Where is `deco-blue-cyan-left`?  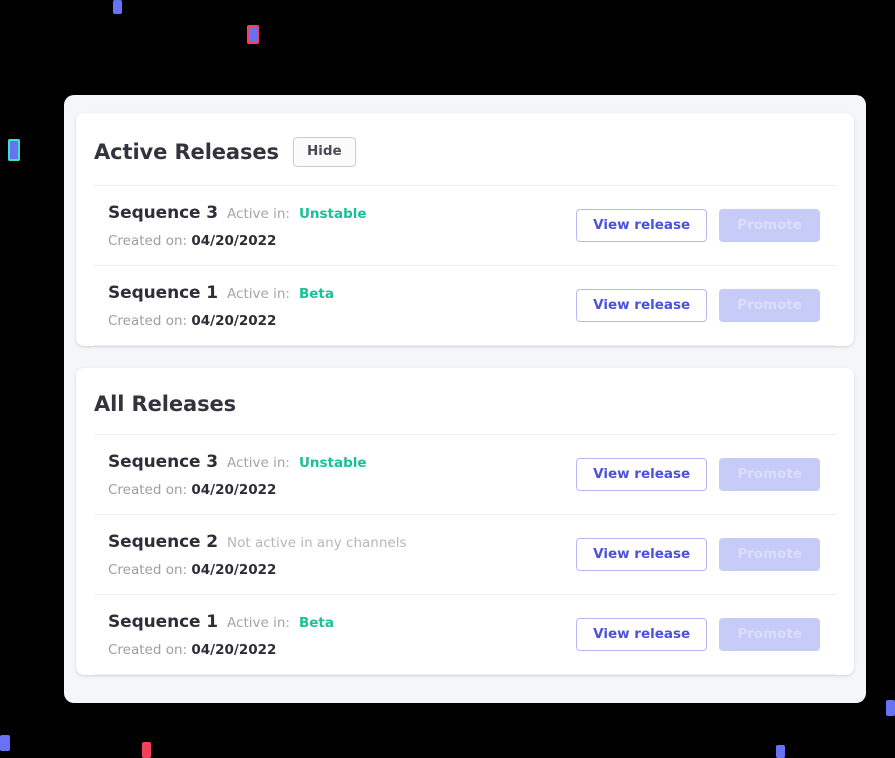
deco-blue-cyan-left is located at coordinates (14, 150).